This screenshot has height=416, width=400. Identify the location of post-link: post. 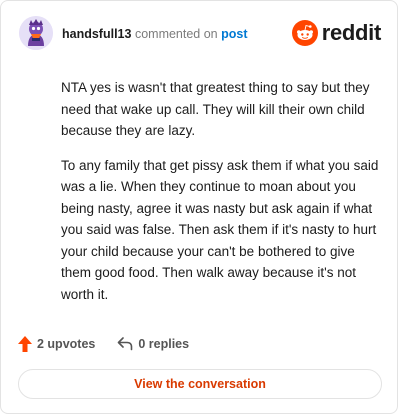
(234, 34).